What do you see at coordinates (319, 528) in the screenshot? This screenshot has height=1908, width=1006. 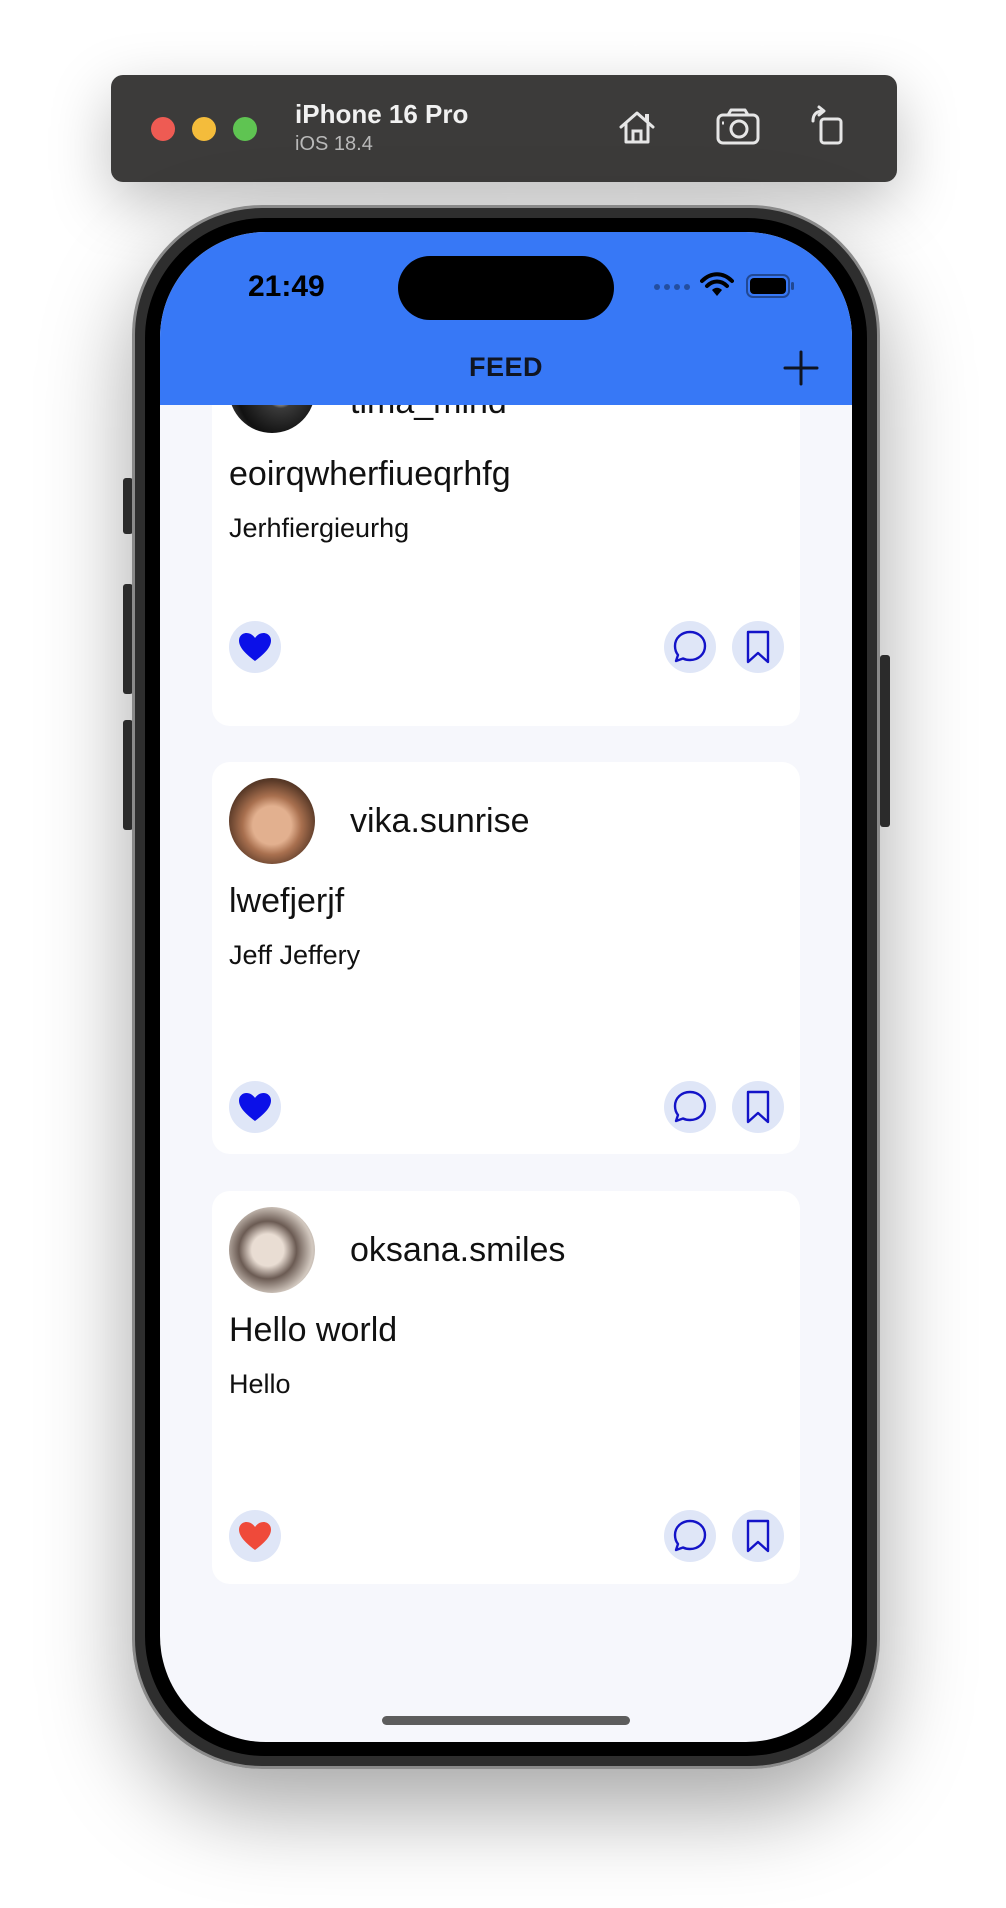 I see `post-body: Jerhfiergieurhg` at bounding box center [319, 528].